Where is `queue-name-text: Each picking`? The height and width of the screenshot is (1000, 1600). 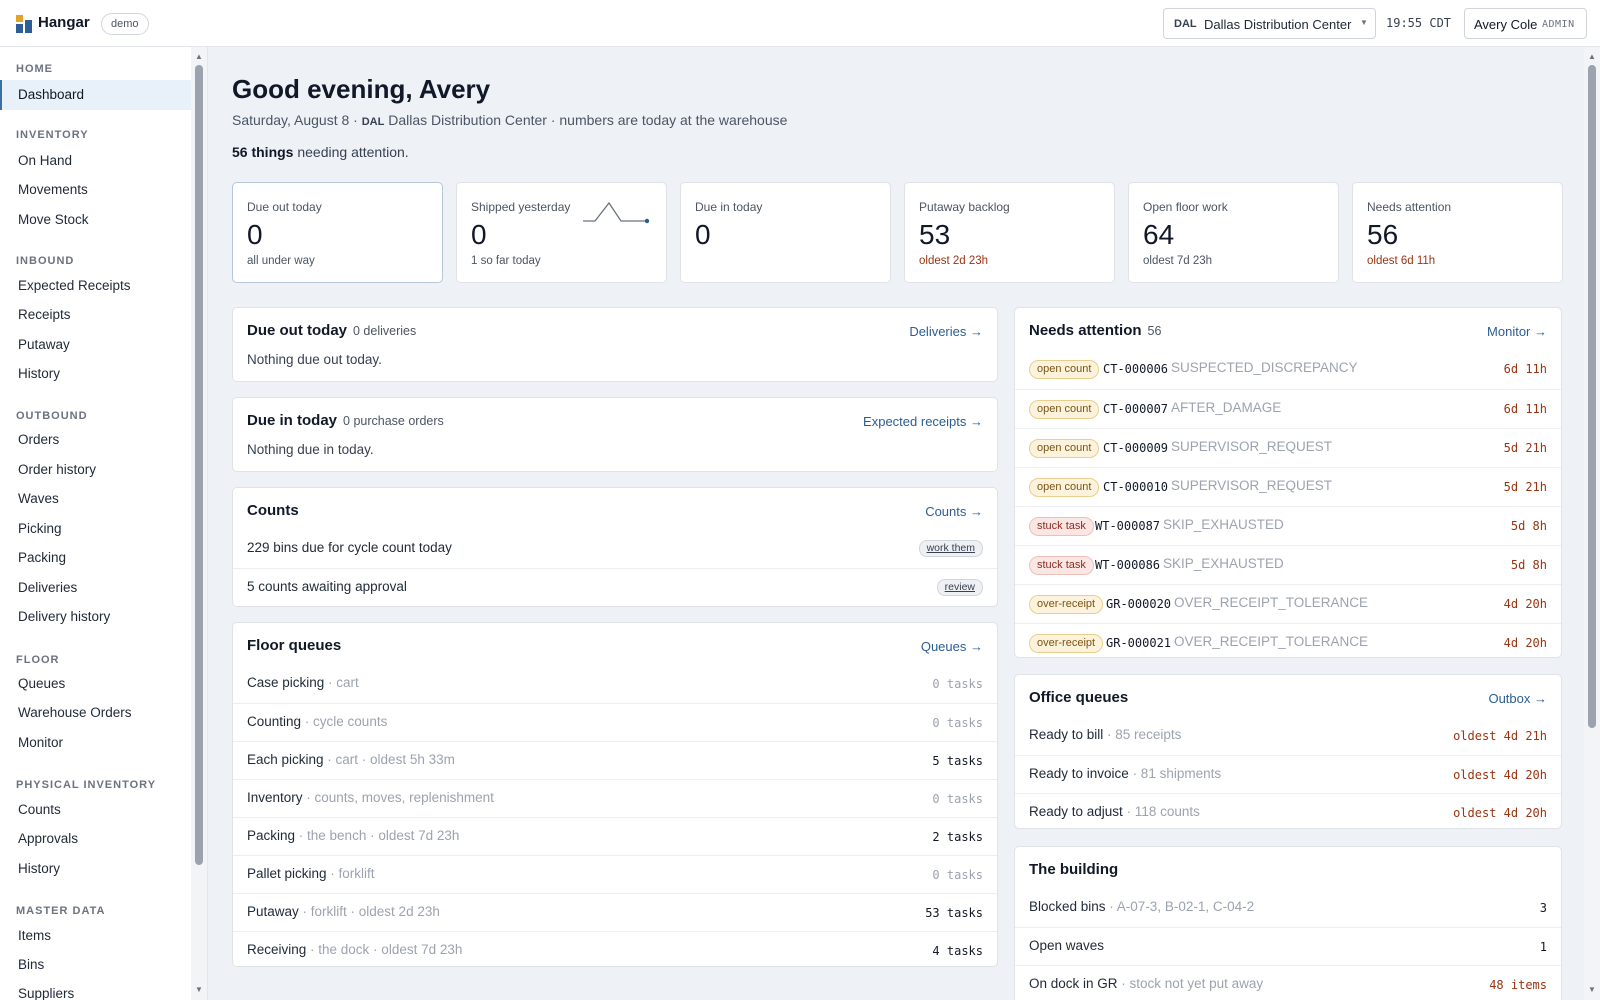
queue-name-text: Each picking is located at coordinates (285, 759).